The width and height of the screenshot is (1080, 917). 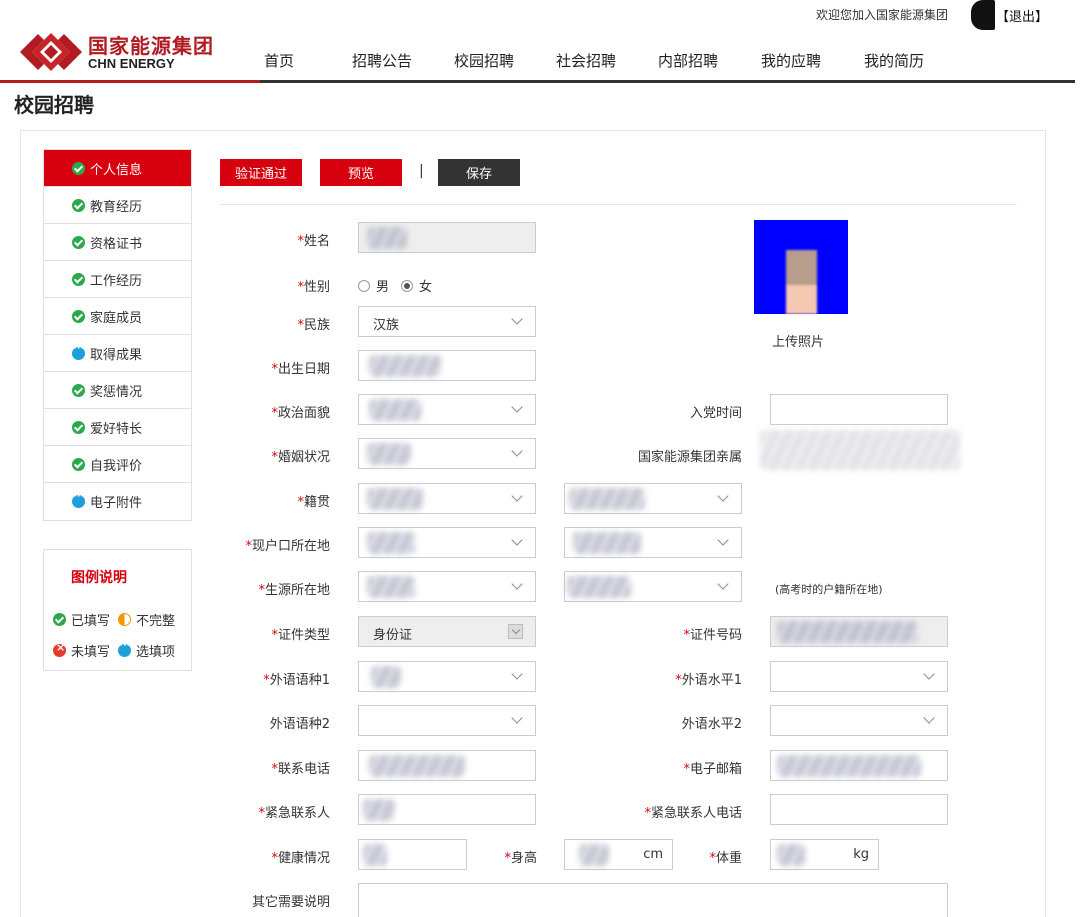 What do you see at coordinates (117, 353) in the screenshot?
I see `sidebar-item-achievements: 取得成果` at bounding box center [117, 353].